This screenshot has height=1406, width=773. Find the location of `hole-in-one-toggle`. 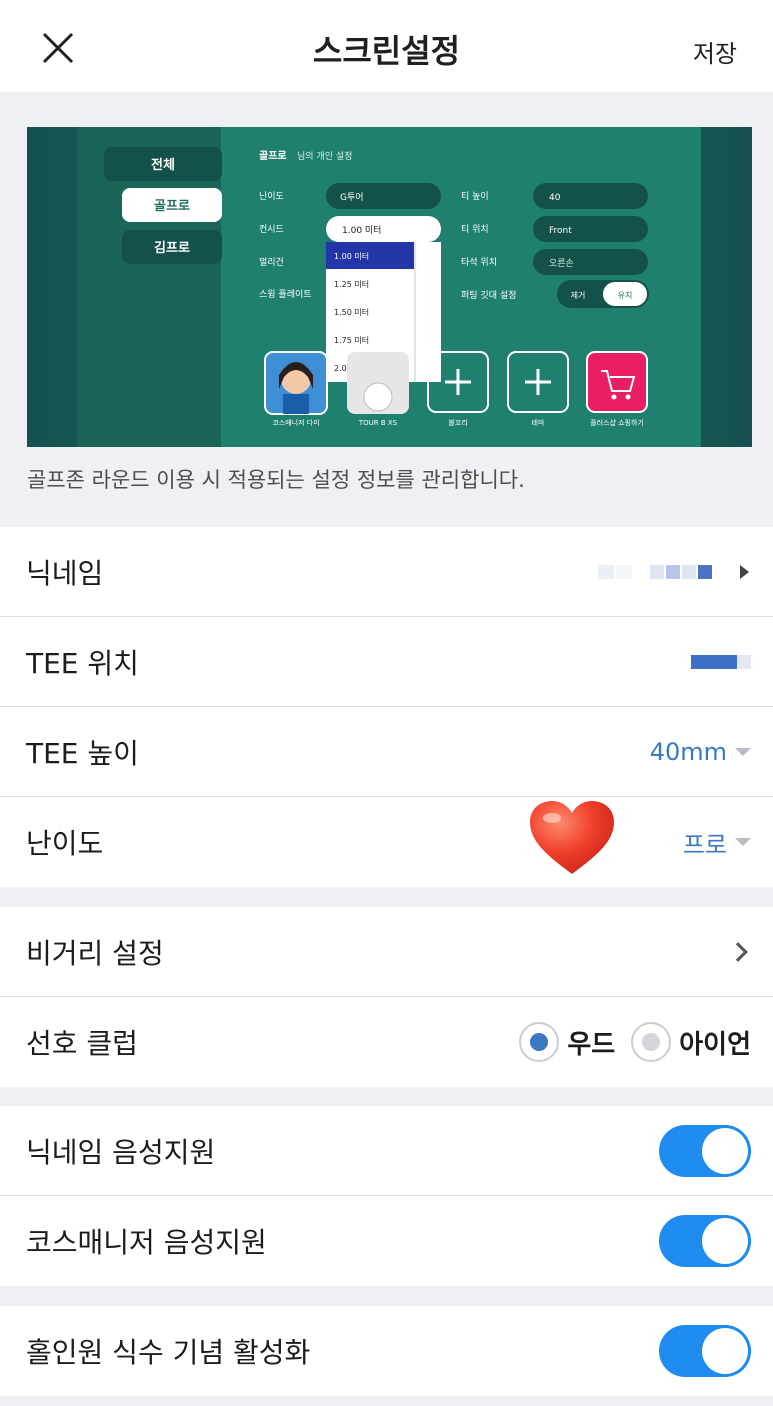

hole-in-one-toggle is located at coordinates (705, 1351).